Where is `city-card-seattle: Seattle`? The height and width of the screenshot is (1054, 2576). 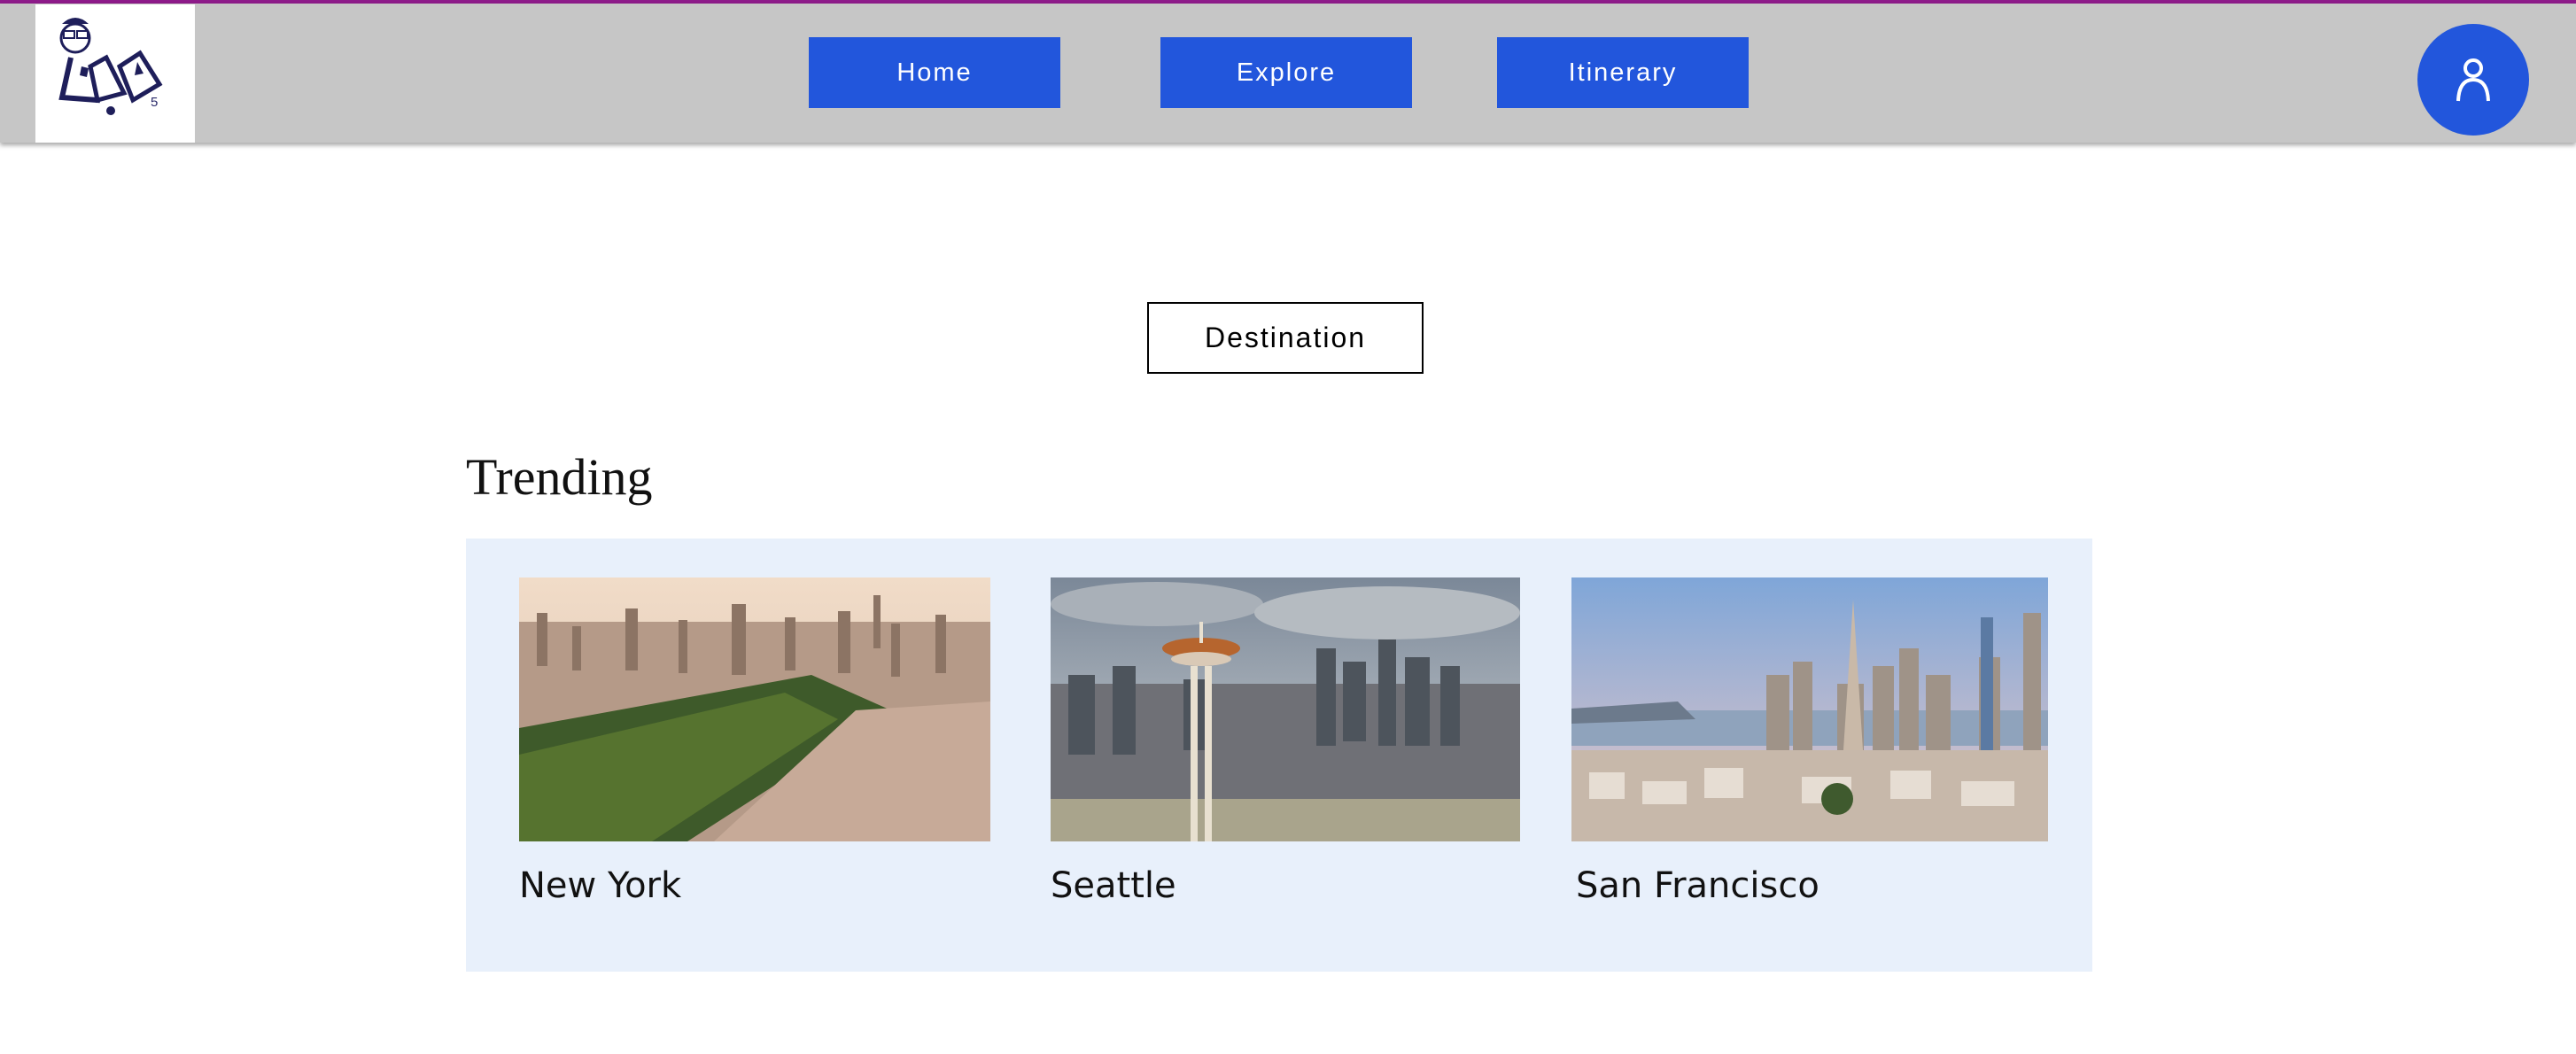
city-card-seattle: Seattle is located at coordinates (1285, 741).